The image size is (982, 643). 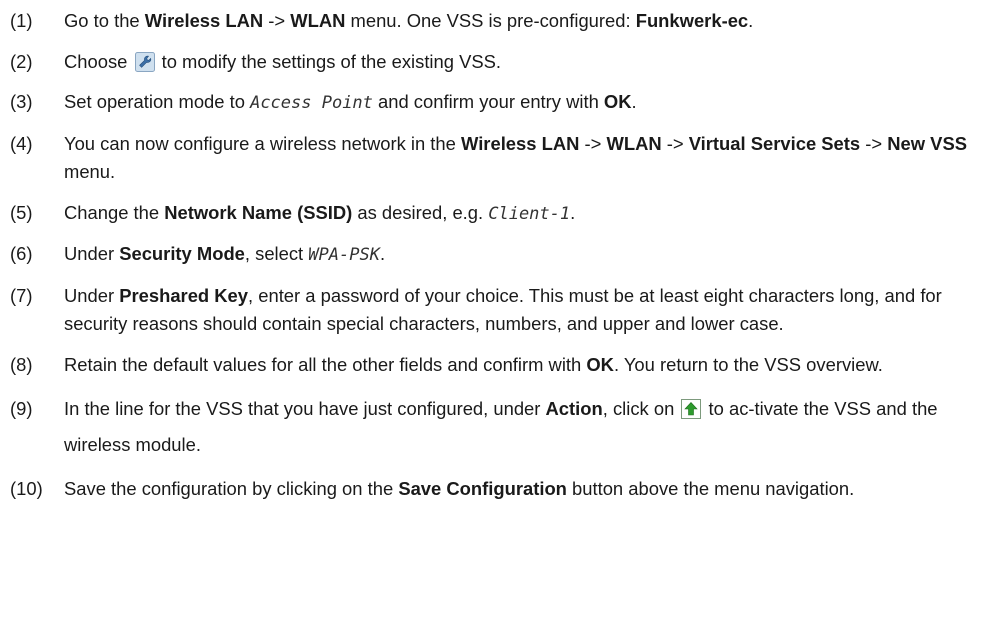 I want to click on step-number: (8), so click(x=21, y=364).